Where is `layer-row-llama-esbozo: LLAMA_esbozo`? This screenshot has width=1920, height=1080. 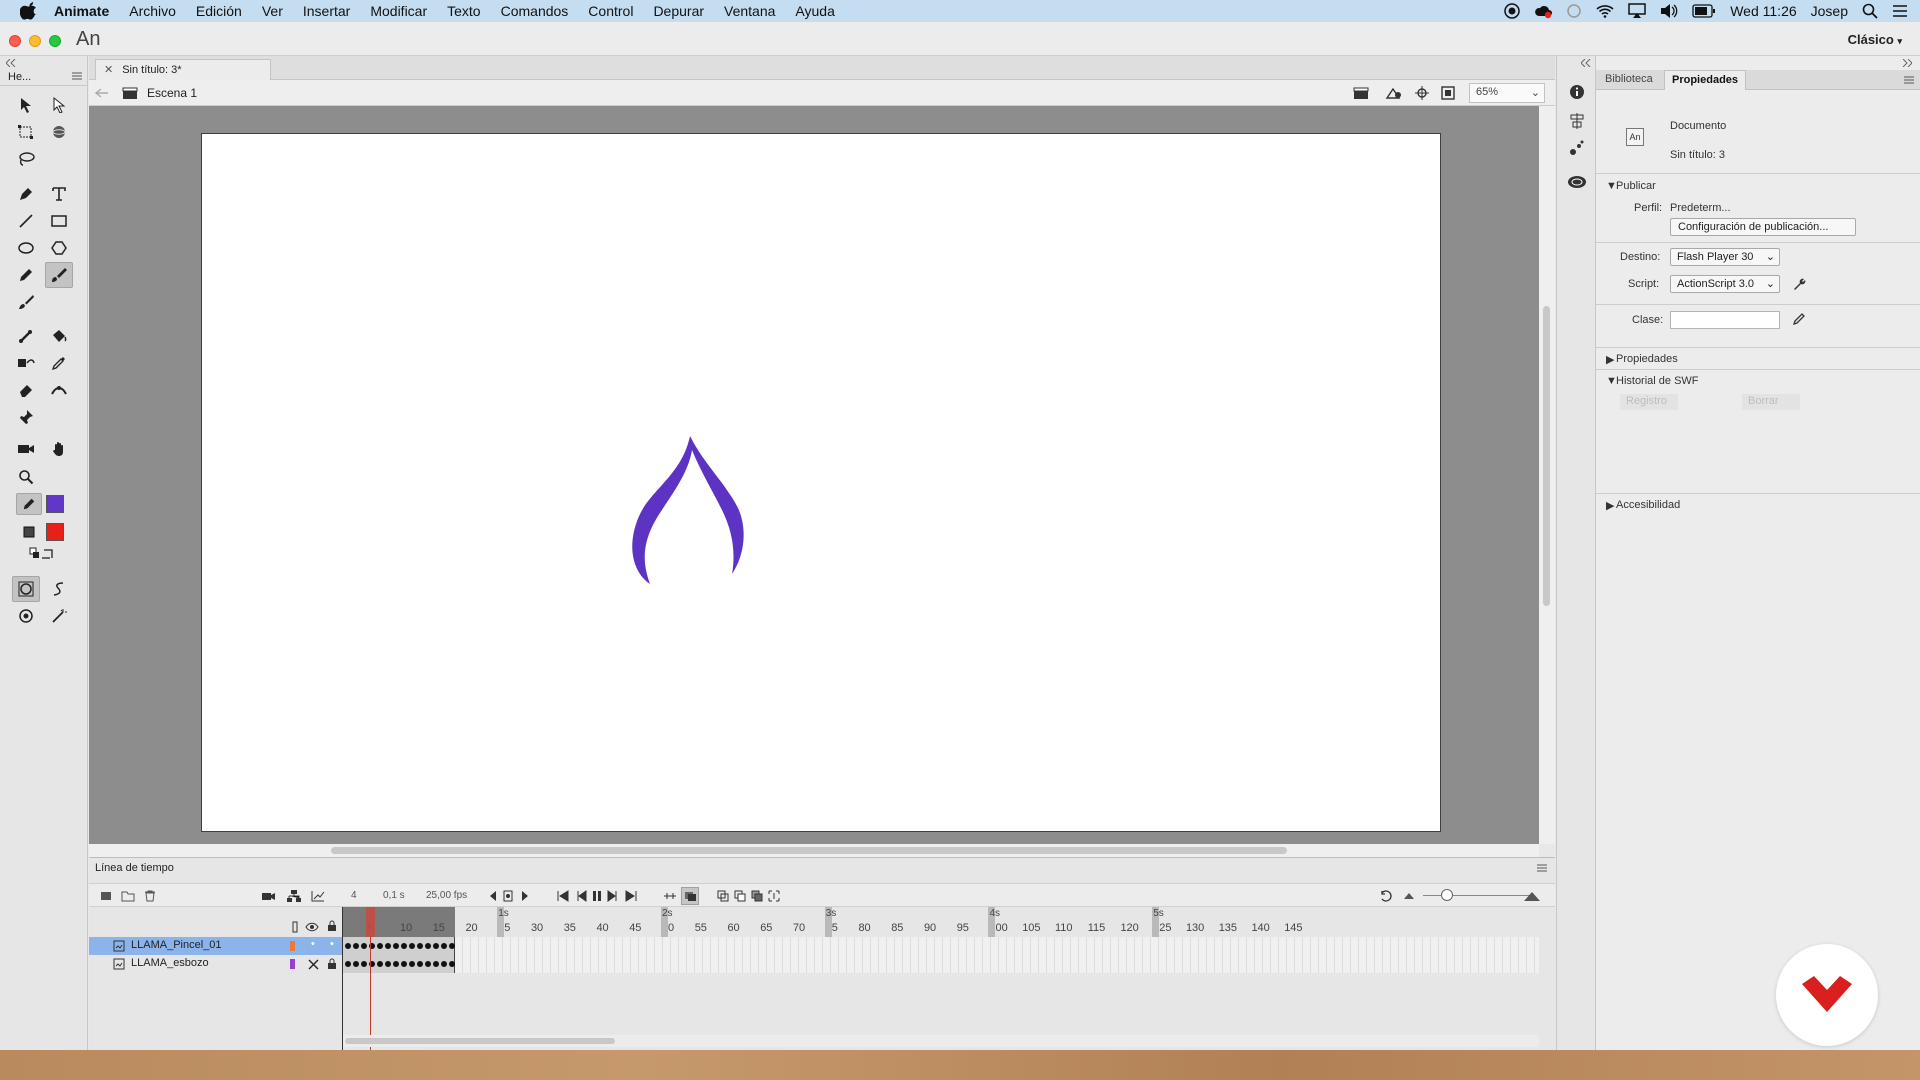 layer-row-llama-esbozo: LLAMA_esbozo is located at coordinates (216, 964).